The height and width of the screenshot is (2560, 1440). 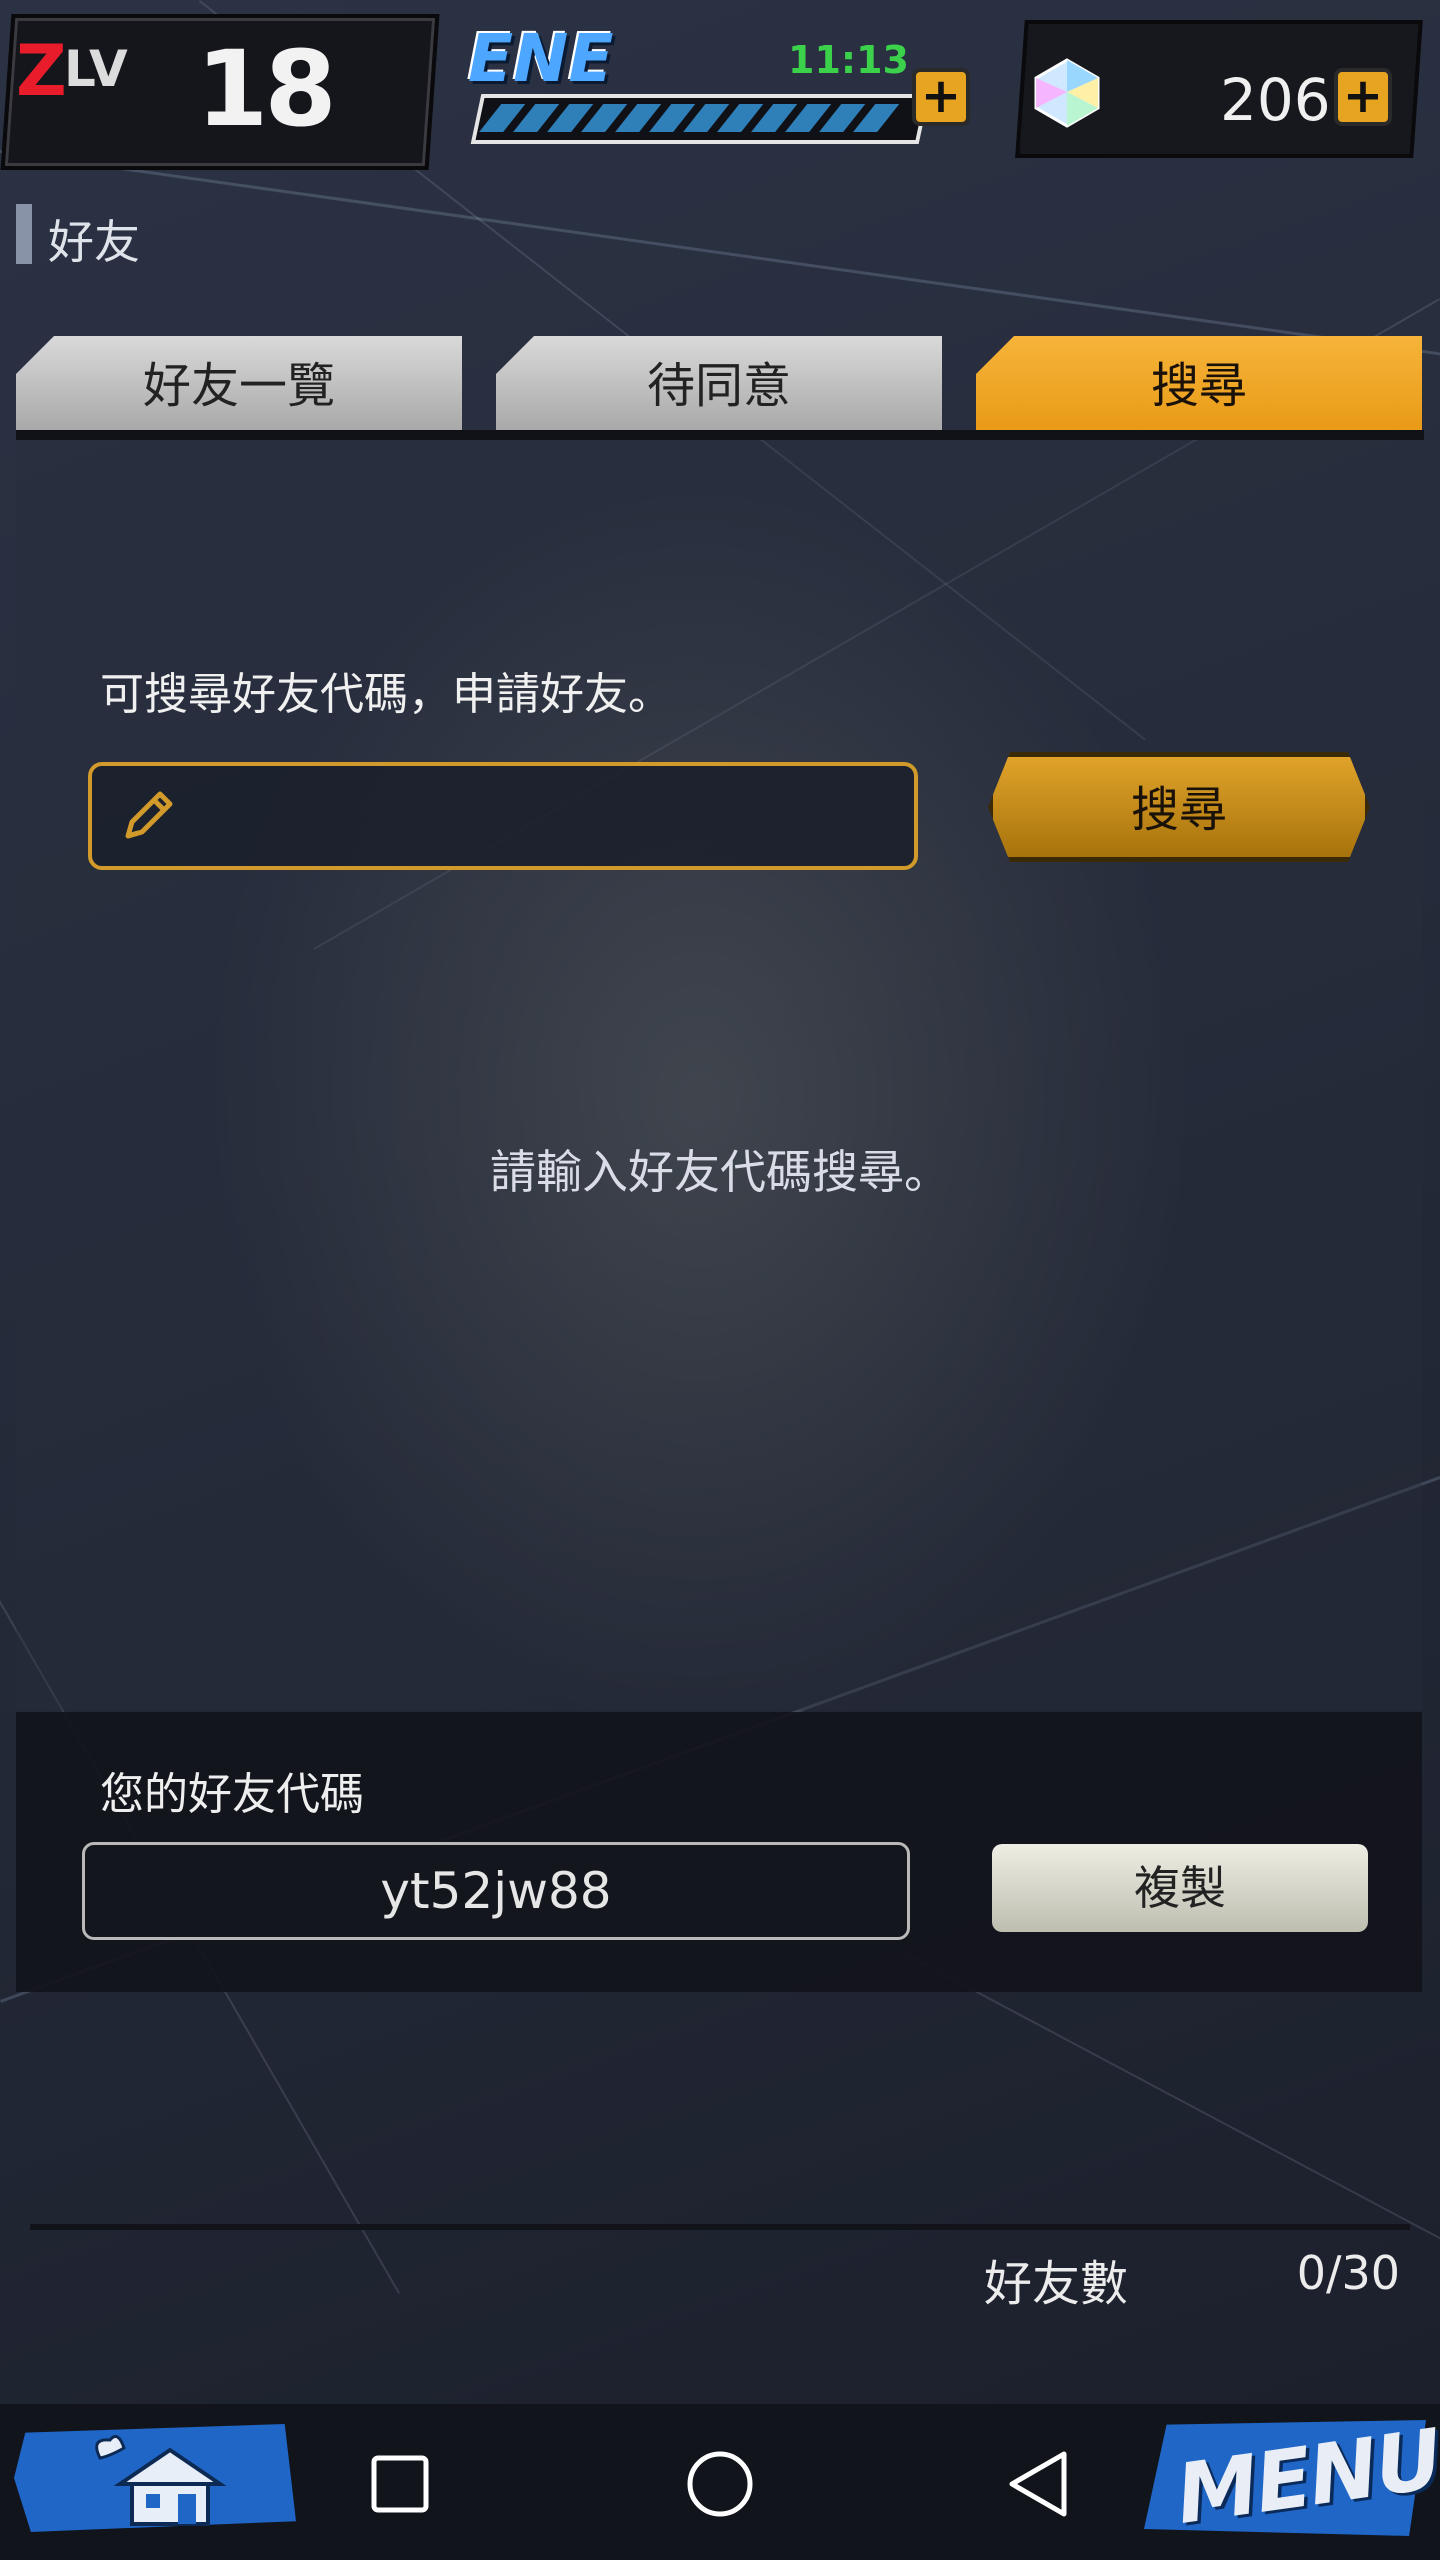 I want to click on search-button: 搜尋, so click(x=1179, y=807).